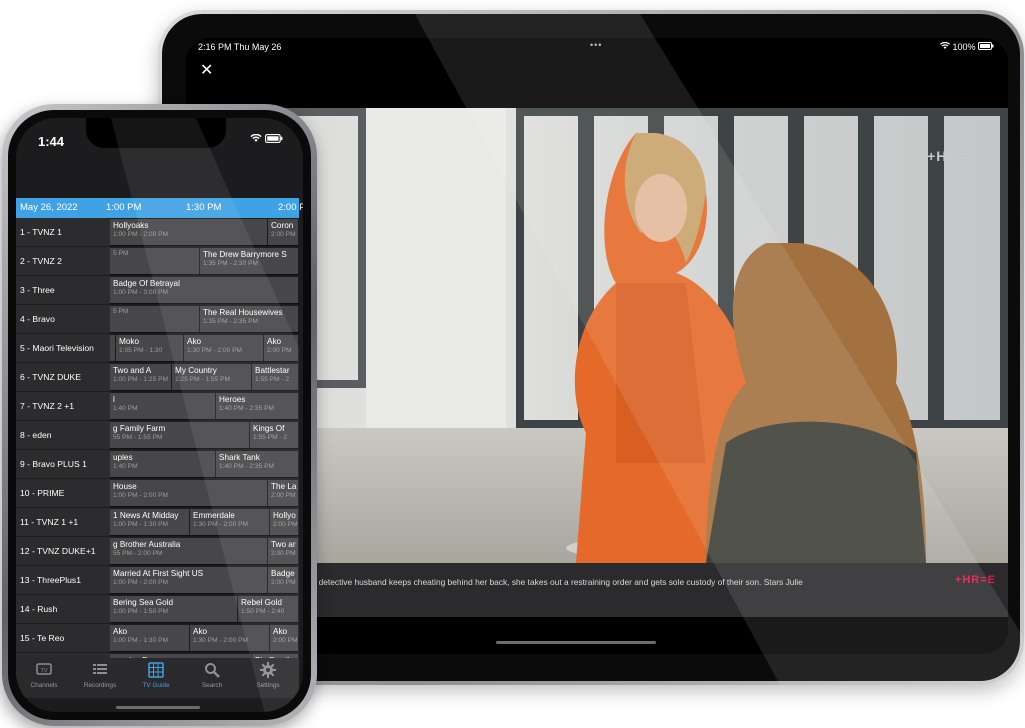 This screenshot has width=1025, height=728. I want to click on program-cell: My Country 1:25 PM - 1:55 PM, so click(212, 377).